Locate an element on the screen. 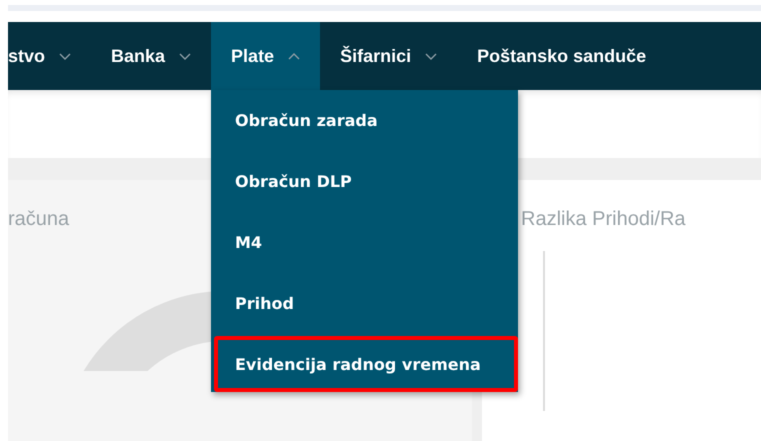  panel-title: računa is located at coordinates (39, 219).